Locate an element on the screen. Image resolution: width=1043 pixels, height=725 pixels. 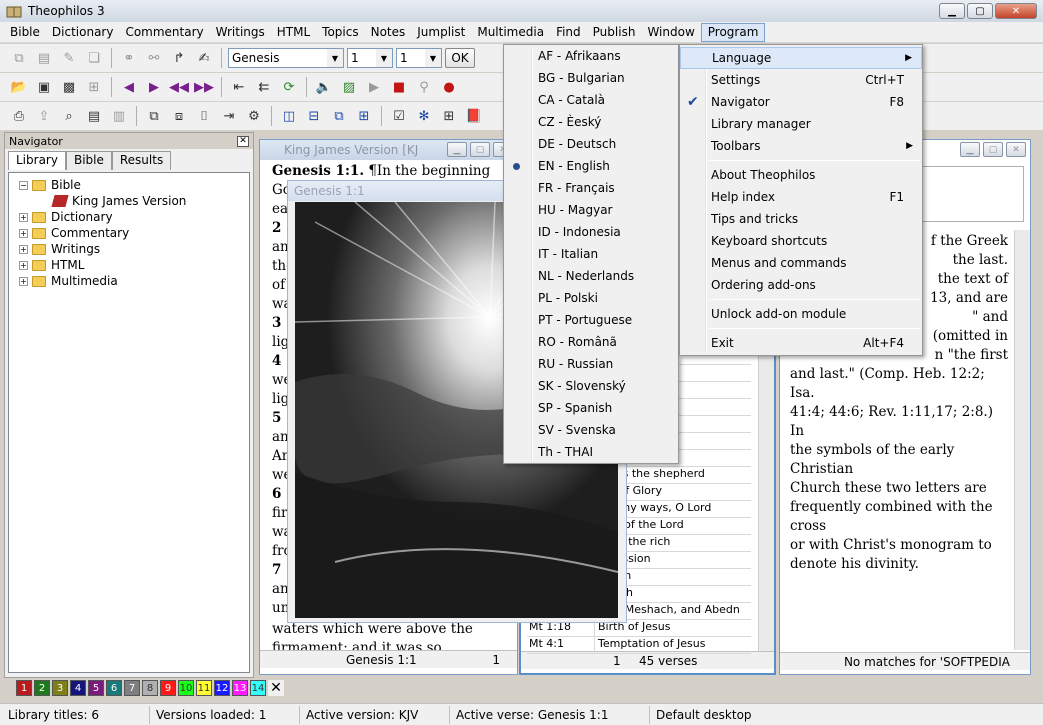
menu-publish: Publish is located at coordinates (614, 32).